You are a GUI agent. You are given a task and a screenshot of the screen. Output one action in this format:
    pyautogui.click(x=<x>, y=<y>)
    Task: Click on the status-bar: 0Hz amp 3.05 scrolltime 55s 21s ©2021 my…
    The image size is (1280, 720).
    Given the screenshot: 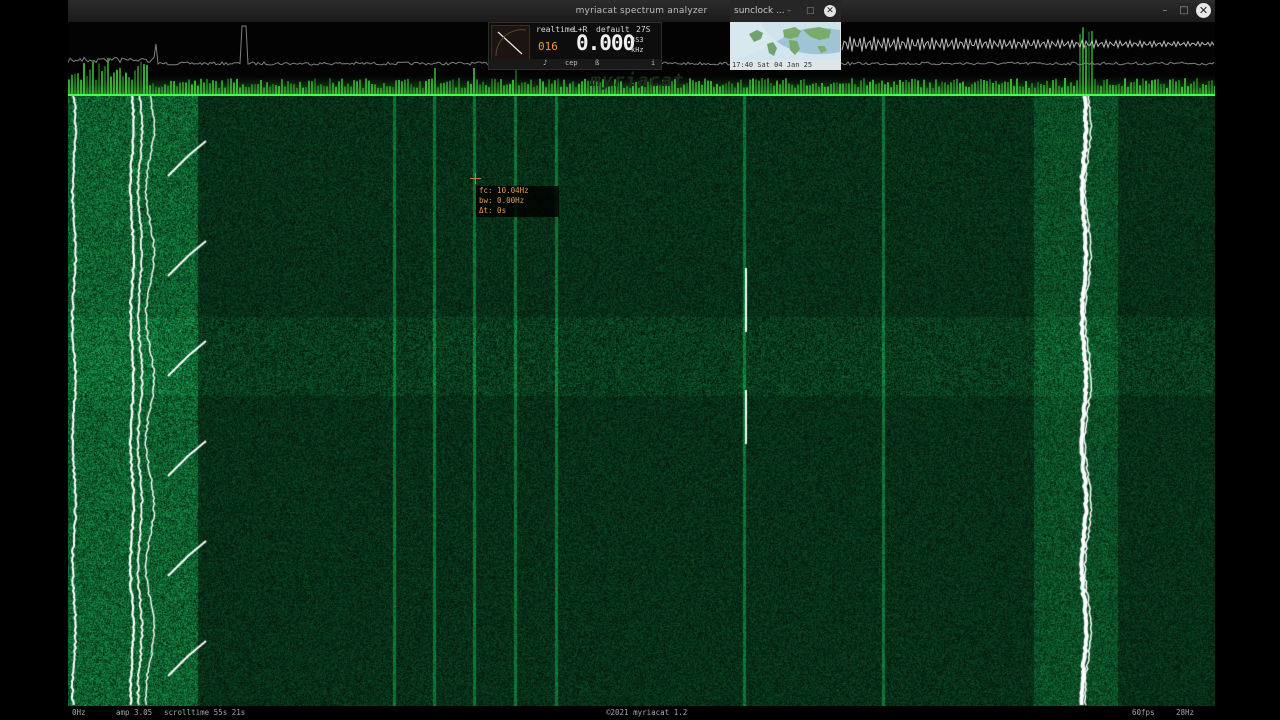 What is the action you would take?
    pyautogui.click(x=641, y=713)
    